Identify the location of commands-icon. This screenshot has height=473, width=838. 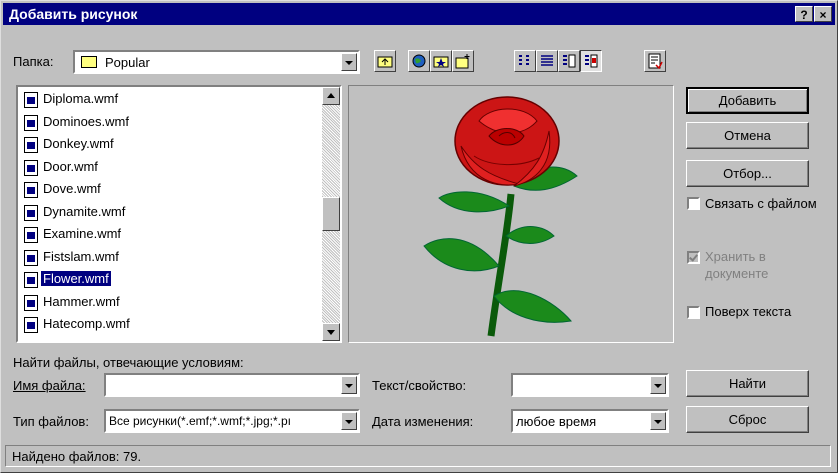
(655, 61).